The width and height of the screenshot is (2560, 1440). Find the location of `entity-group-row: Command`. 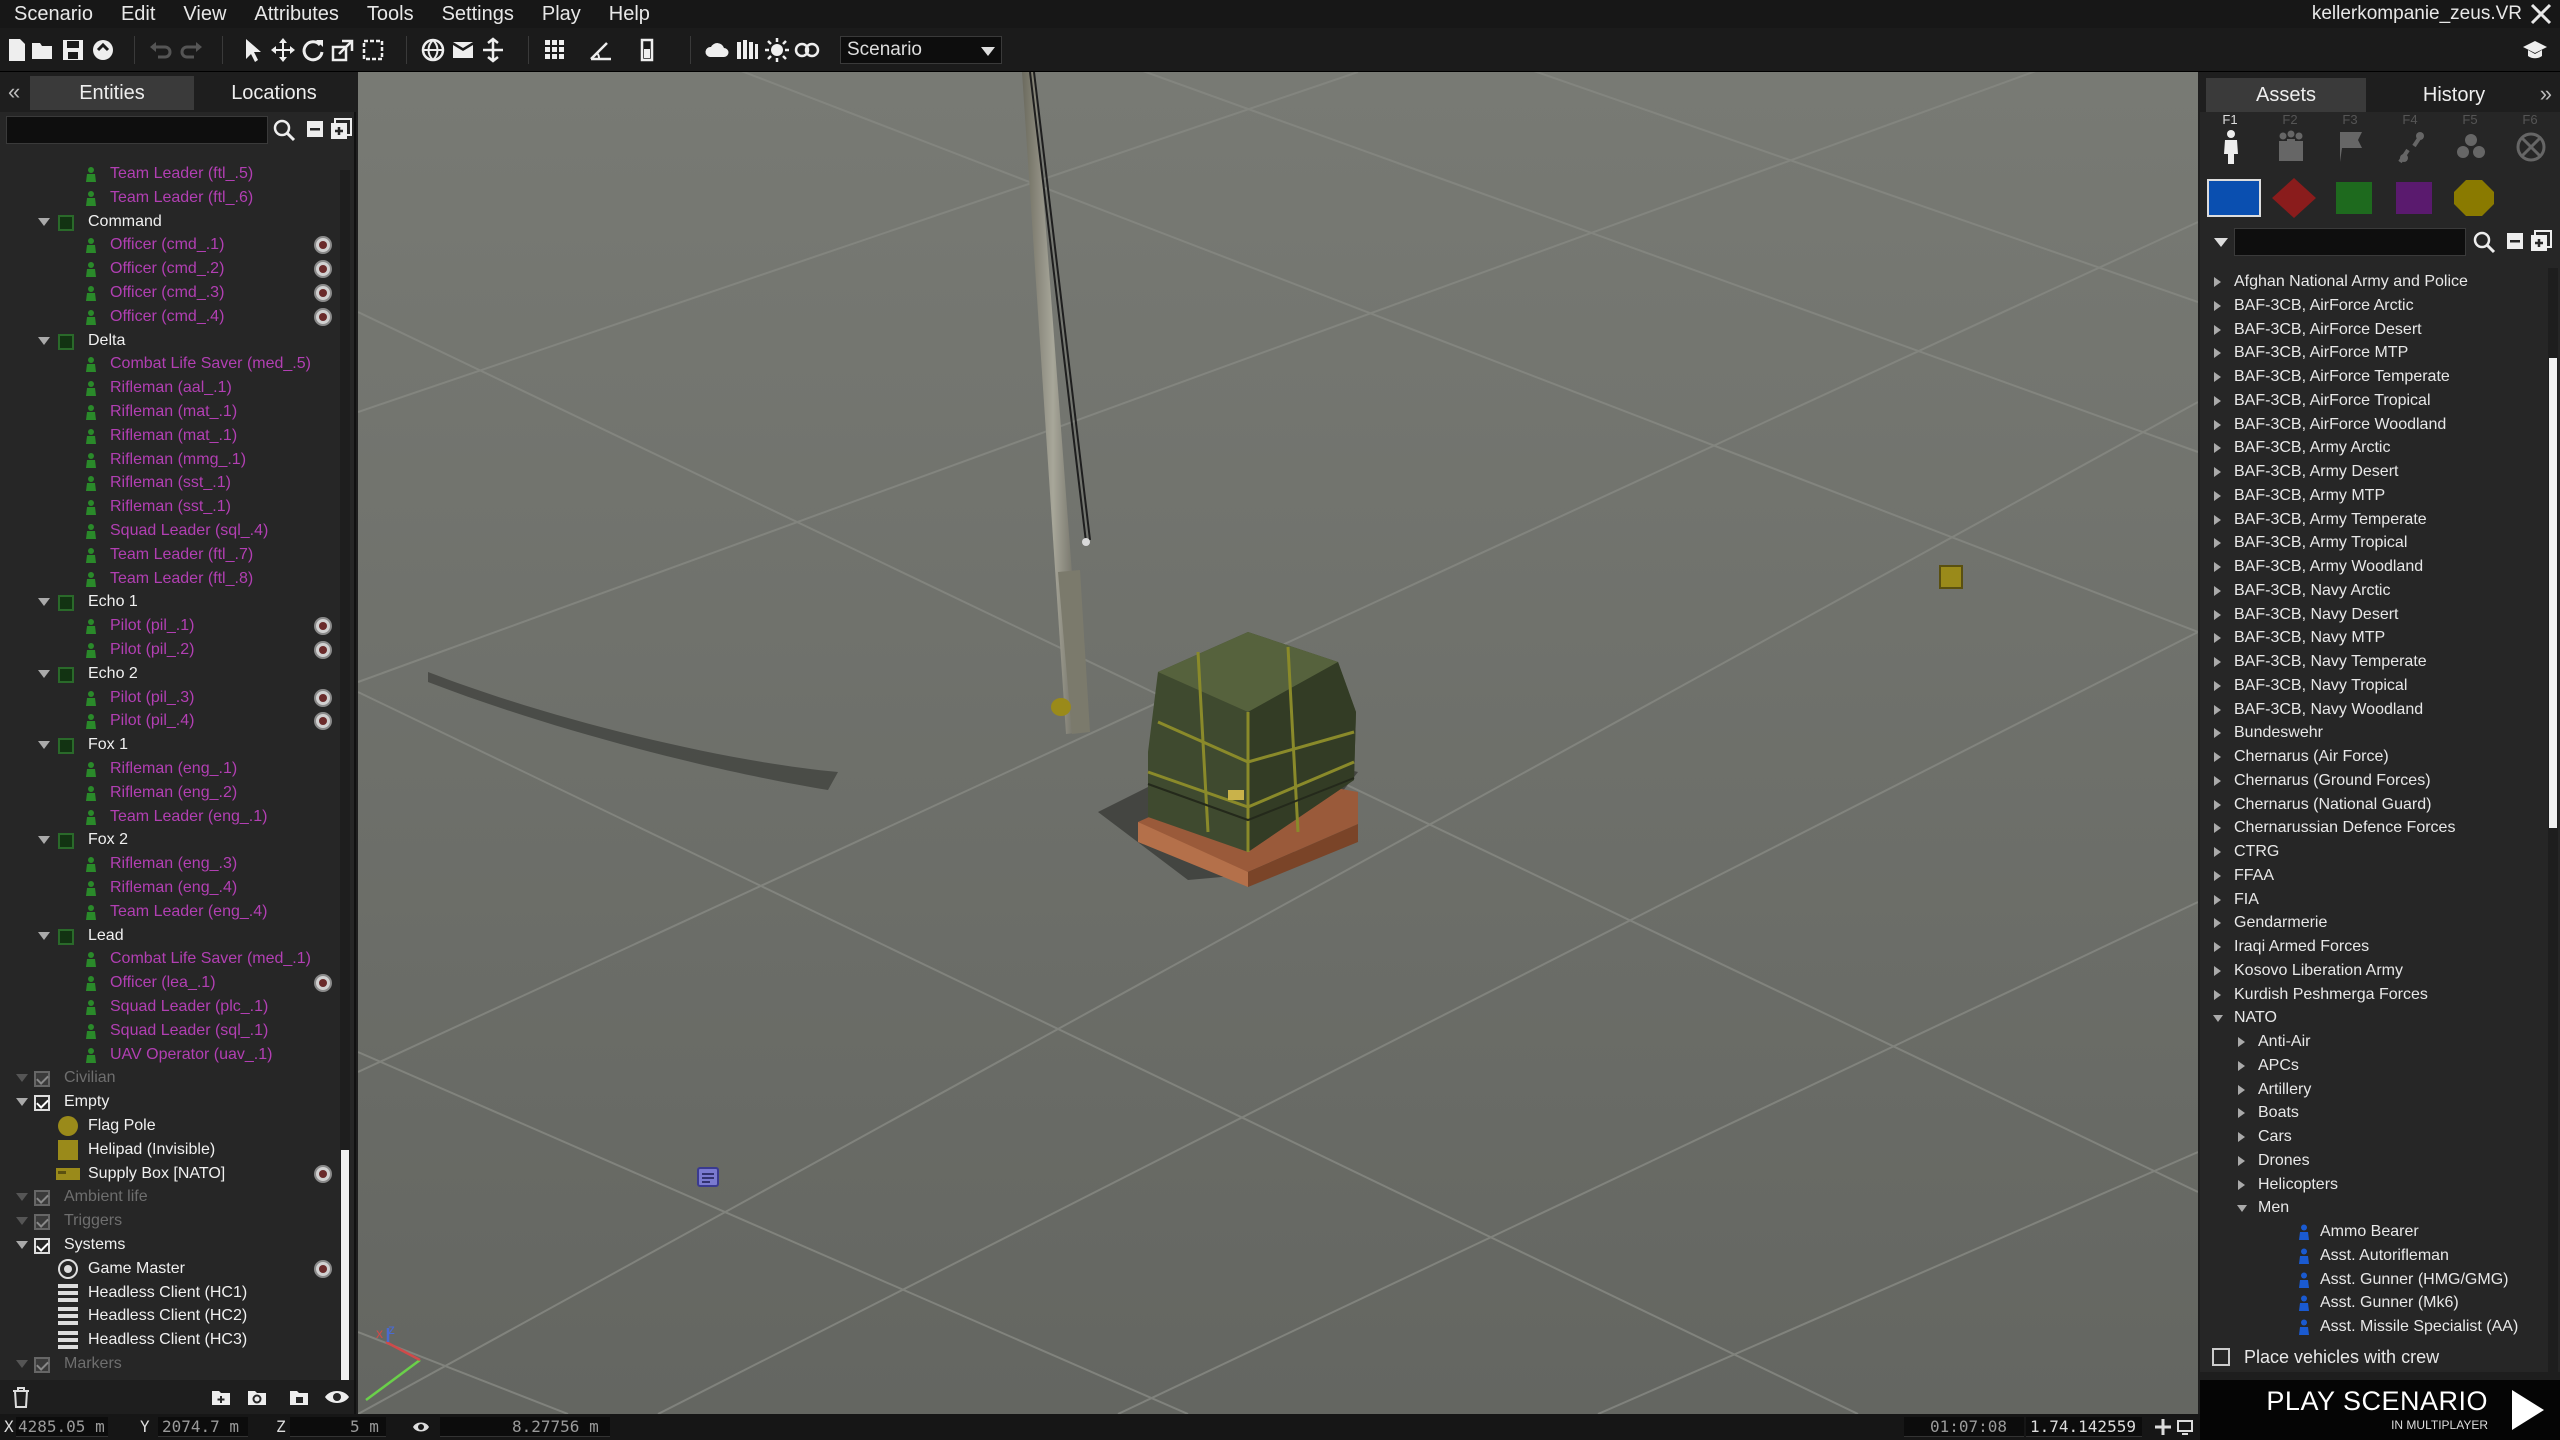

entity-group-row: Command is located at coordinates (170, 222).